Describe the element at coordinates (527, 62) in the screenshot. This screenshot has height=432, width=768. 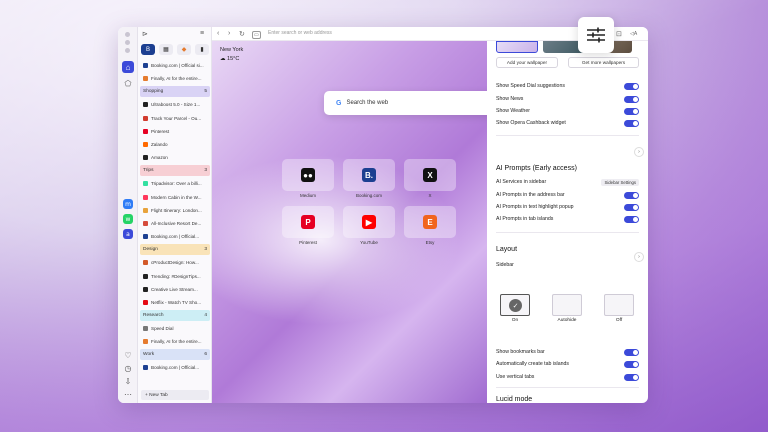
I see `add-wallpaper-button: Add your wallpaper` at that location.